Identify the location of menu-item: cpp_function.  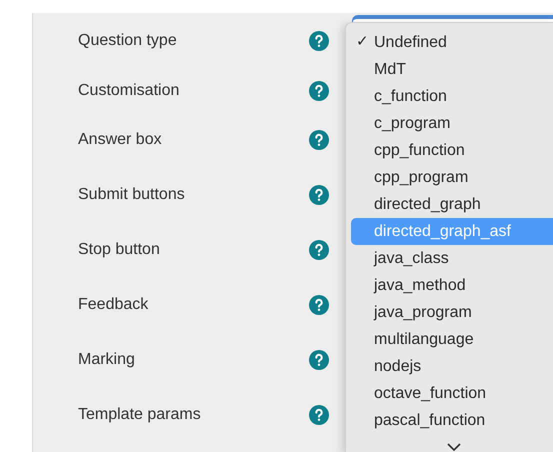
(452, 150).